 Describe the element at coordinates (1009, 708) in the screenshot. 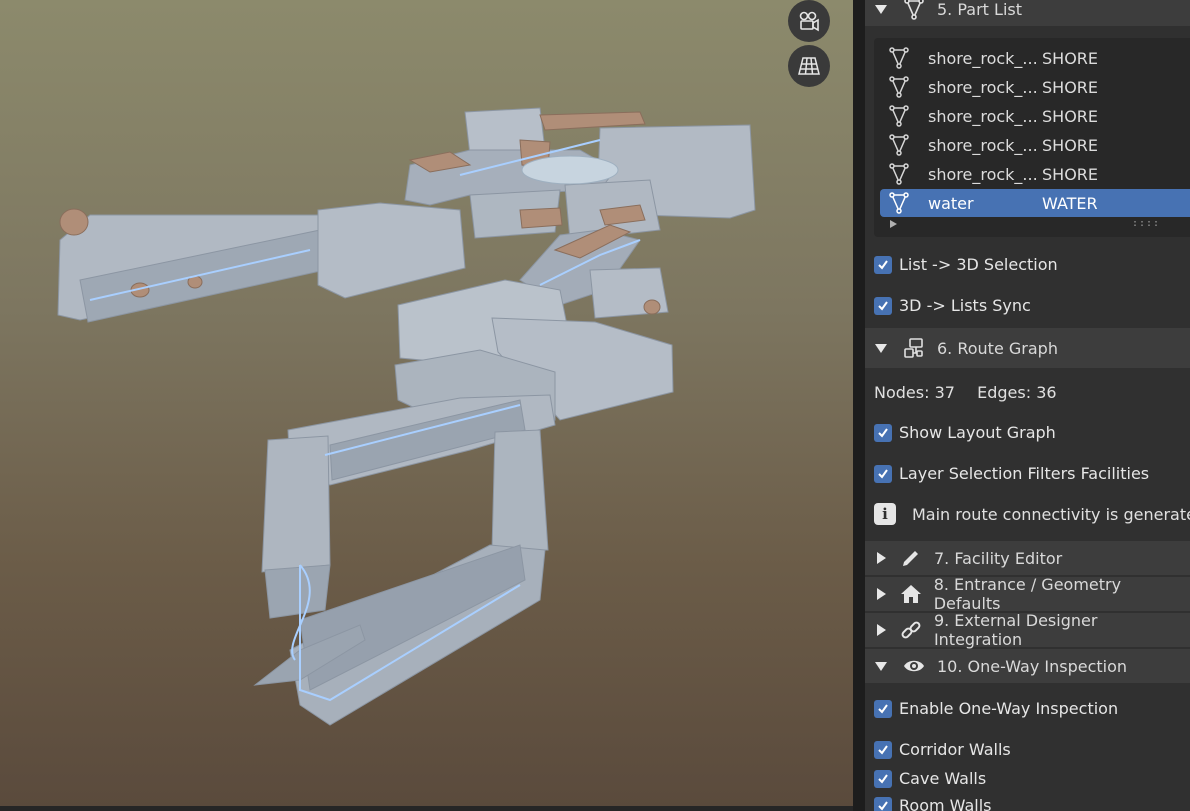

I see `checkbox-label: Enable One-Way Inspection` at that location.